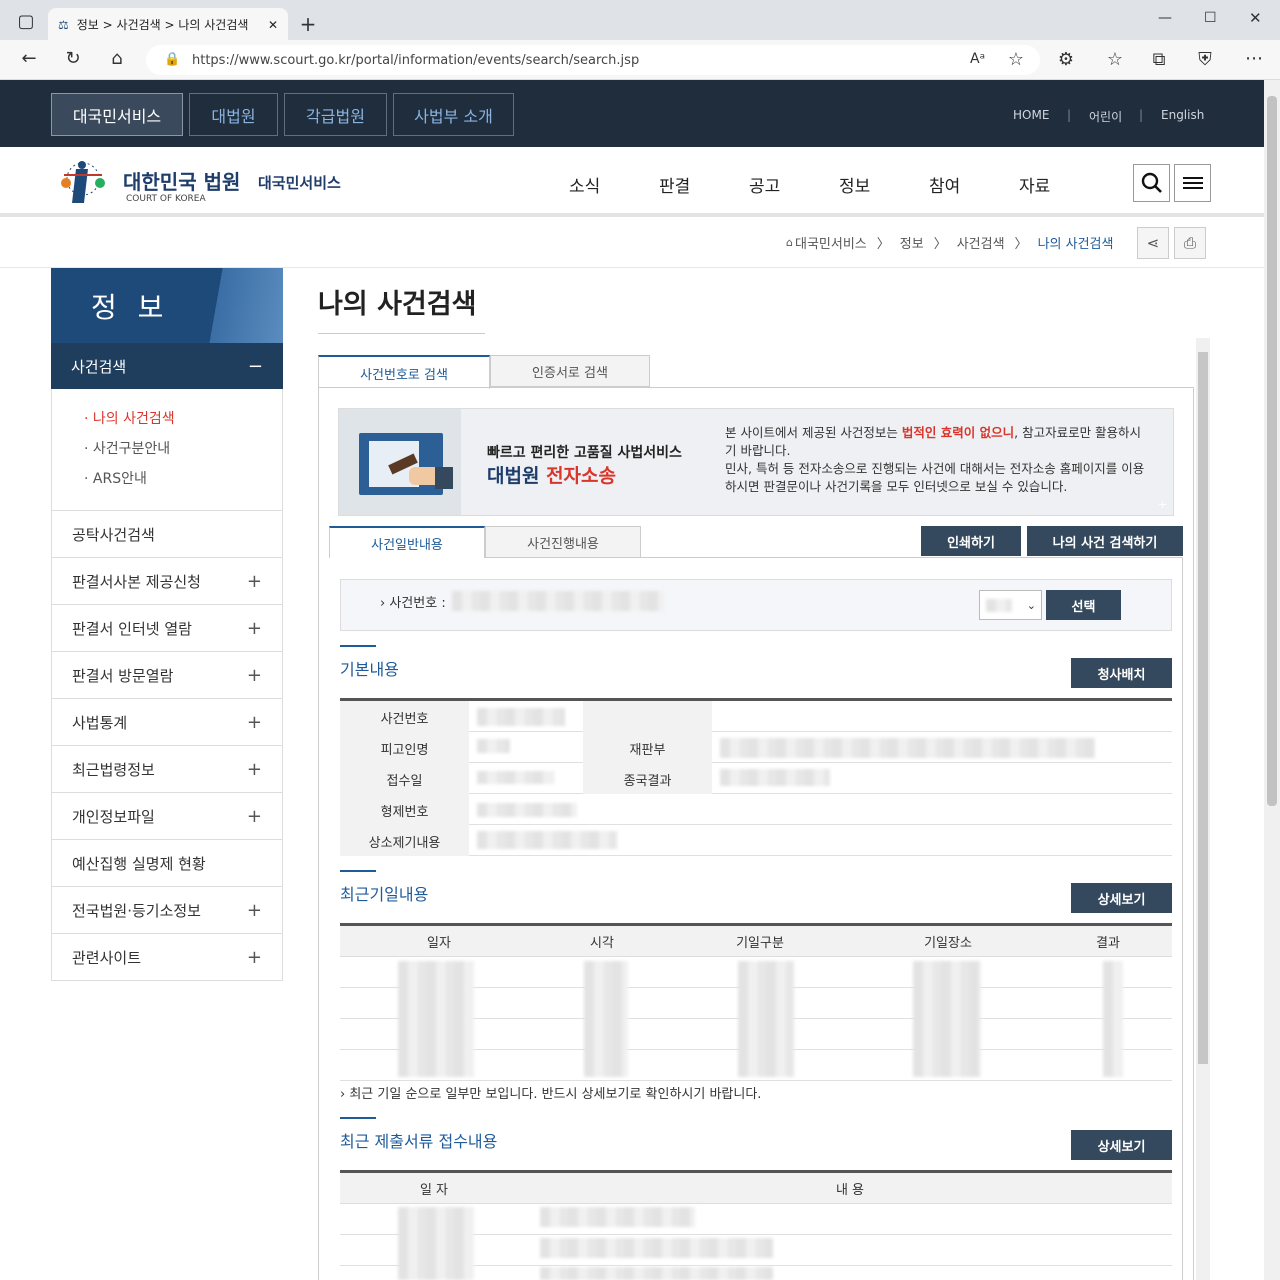  What do you see at coordinates (26, 21) in the screenshot?
I see `tab-actions-icon: ▢` at bounding box center [26, 21].